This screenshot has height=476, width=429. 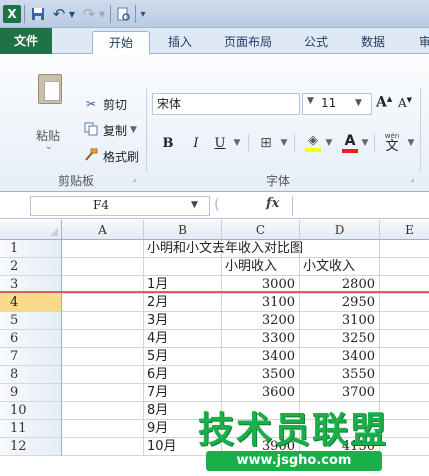 What do you see at coordinates (31, 357) in the screenshot?
I see `row-header: 7` at bounding box center [31, 357].